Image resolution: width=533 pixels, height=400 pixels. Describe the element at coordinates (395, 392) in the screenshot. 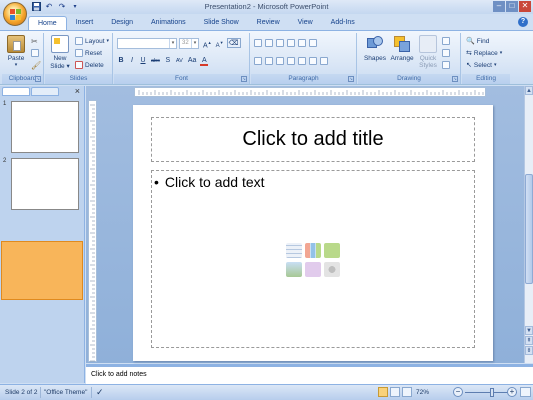

I see `slide-sorter-view-icon` at that location.